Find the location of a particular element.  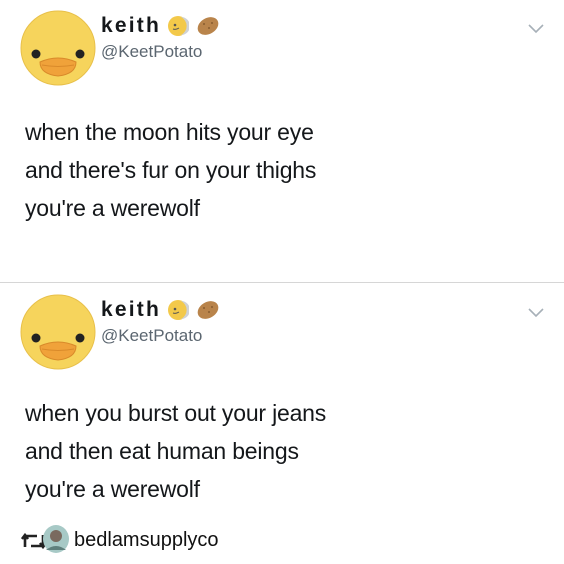

repost-footer: bedlamsupplyco is located at coordinates (282, 541).